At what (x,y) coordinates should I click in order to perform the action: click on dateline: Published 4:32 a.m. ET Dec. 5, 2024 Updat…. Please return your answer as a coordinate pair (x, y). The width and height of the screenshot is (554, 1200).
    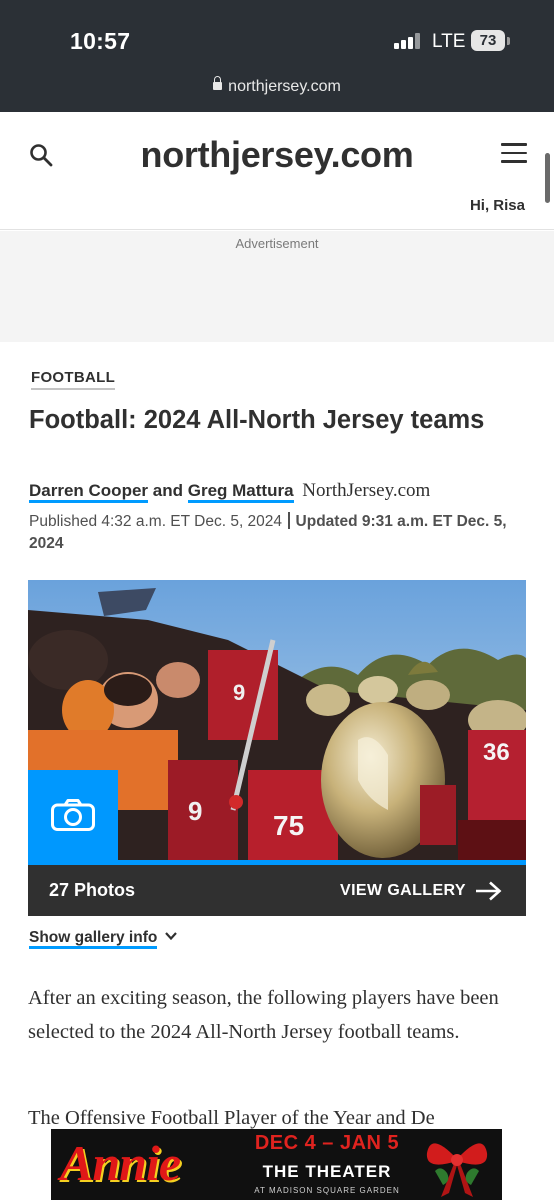
    Looking at the image, I should click on (274, 533).